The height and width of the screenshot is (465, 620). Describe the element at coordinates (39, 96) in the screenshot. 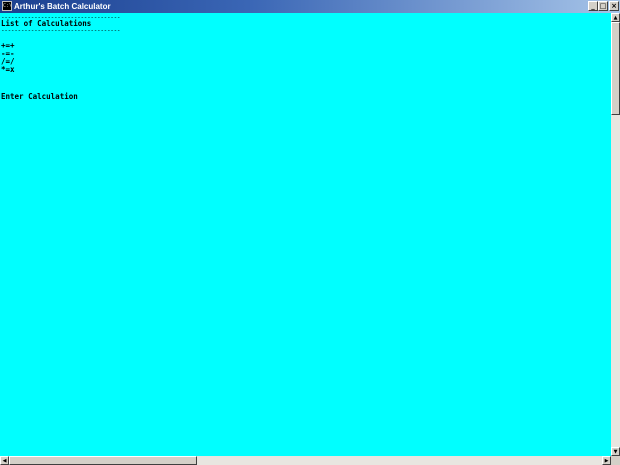

I see `input-prompt: Enter Calculation` at that location.